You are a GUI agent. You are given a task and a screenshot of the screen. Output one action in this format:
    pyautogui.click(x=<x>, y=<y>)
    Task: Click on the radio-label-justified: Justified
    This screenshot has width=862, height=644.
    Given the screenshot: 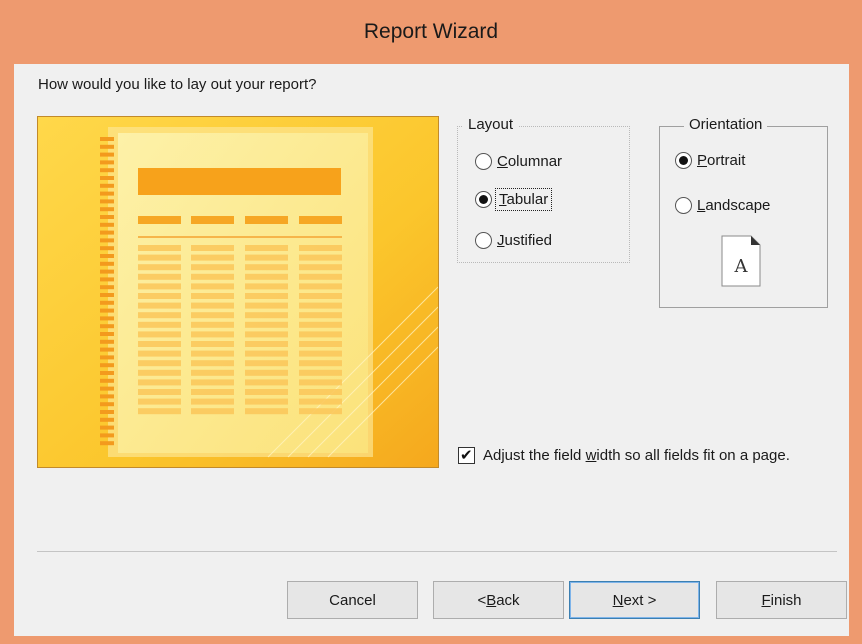 What is the action you would take?
    pyautogui.click(x=525, y=240)
    